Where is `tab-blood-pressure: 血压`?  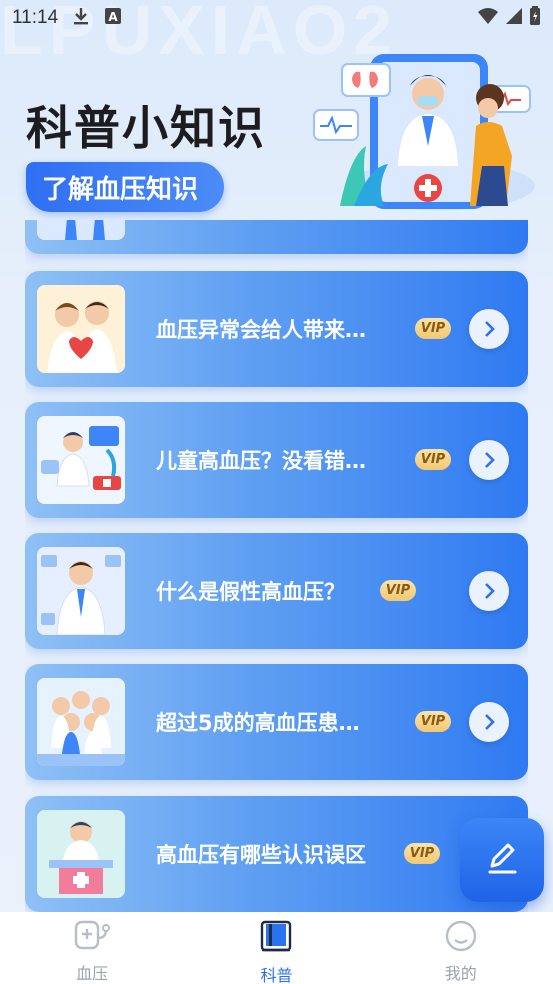 tab-blood-pressure: 血压 is located at coordinates (92, 952).